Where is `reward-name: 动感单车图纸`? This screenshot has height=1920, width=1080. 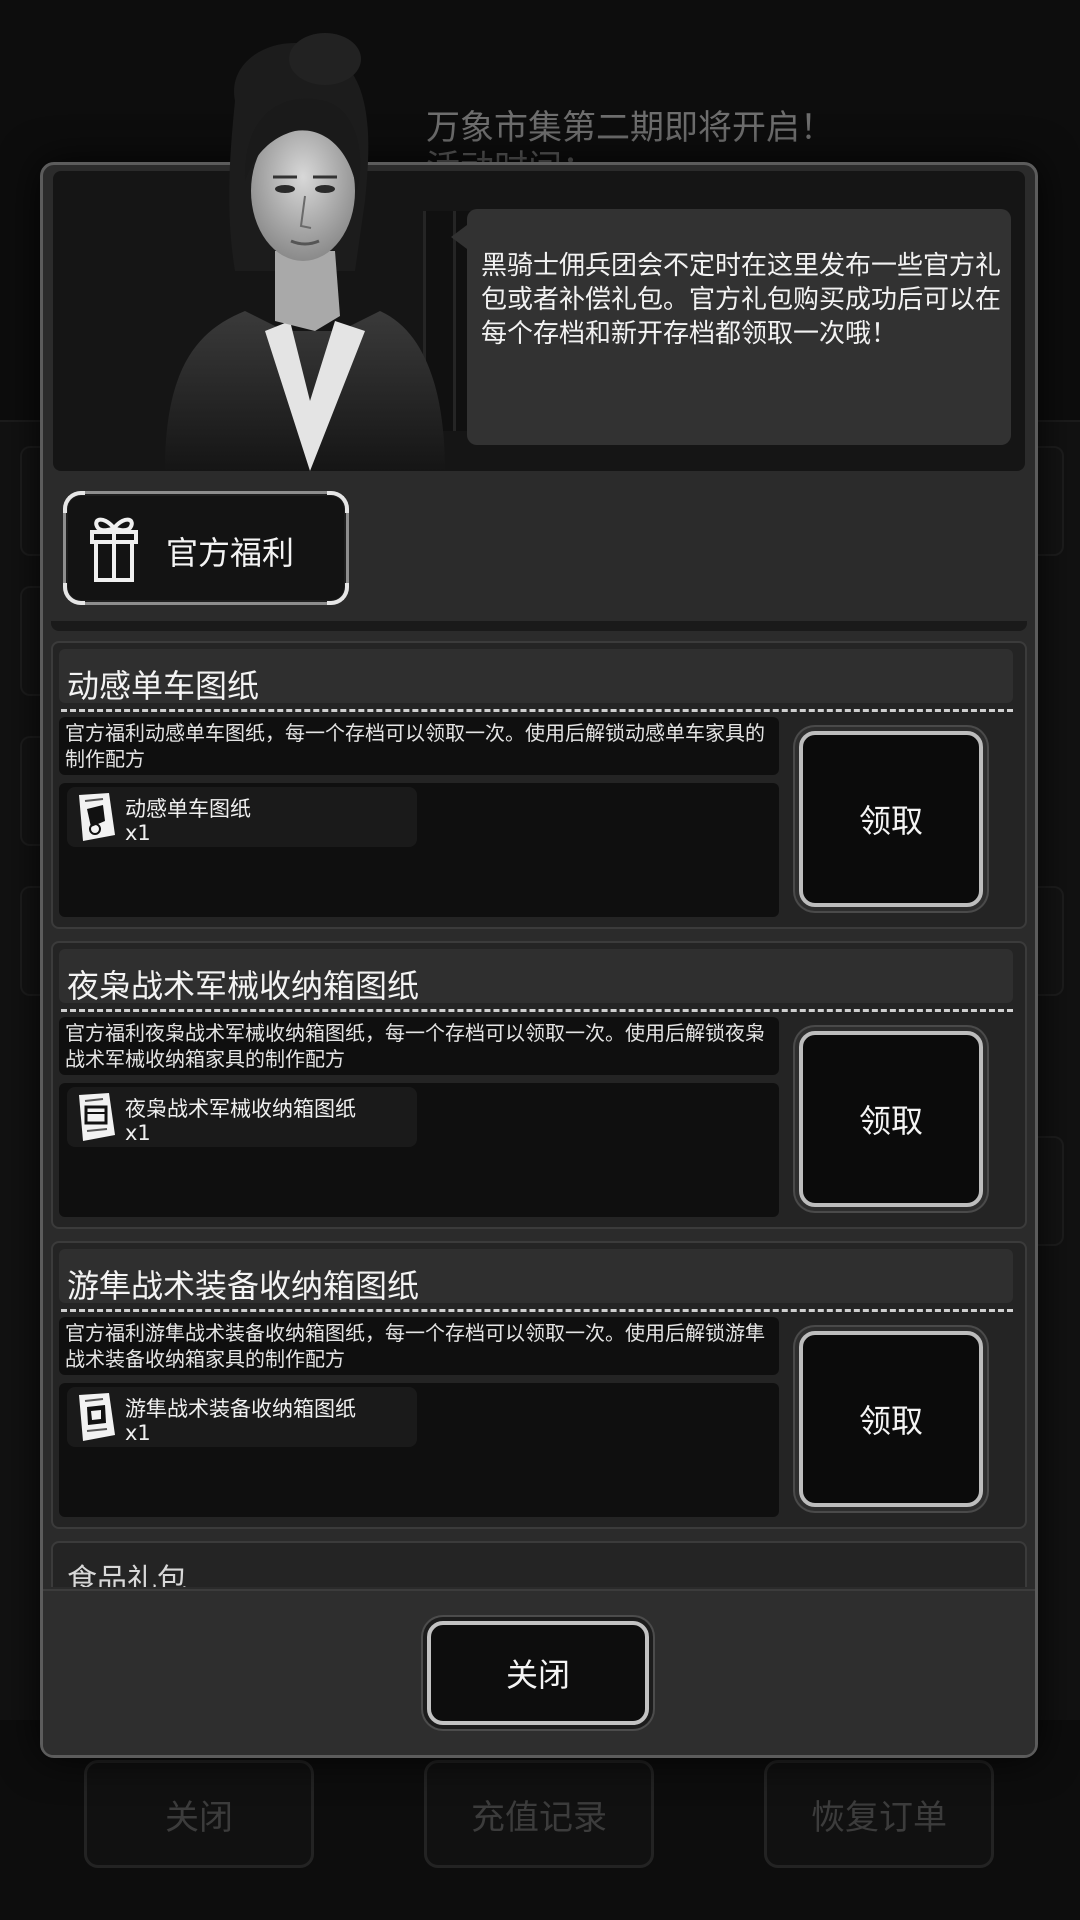 reward-name: 动感单车图纸 is located at coordinates (188, 809).